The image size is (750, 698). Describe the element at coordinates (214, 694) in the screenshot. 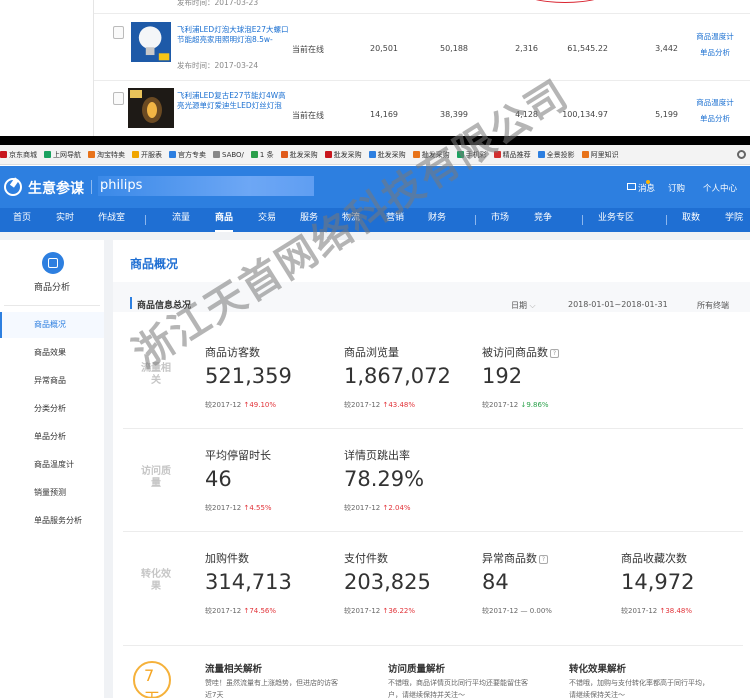

I see `analysis-text: 近7天` at that location.